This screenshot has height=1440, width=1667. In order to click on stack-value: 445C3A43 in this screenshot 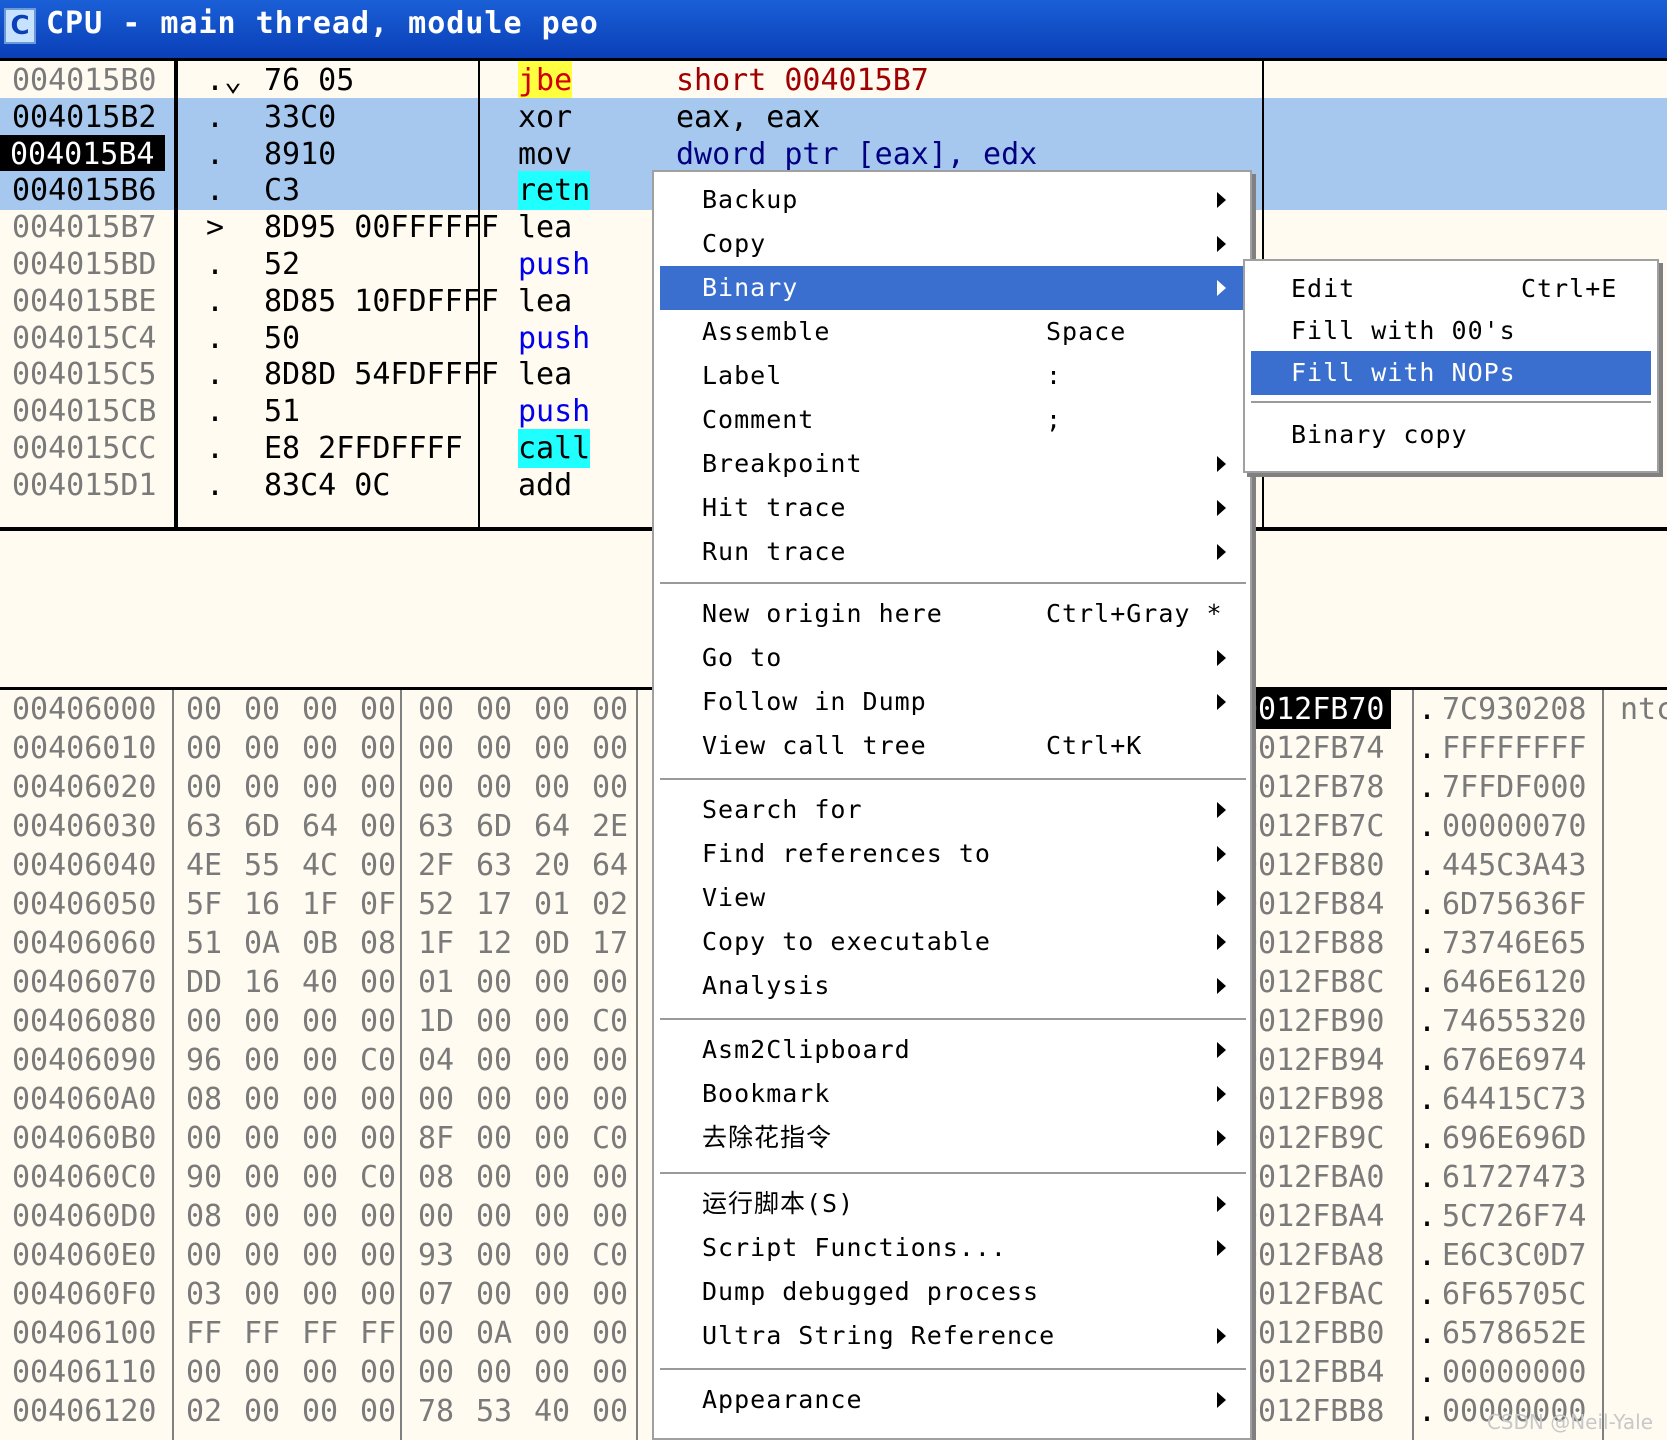, I will do `click(1514, 865)`.